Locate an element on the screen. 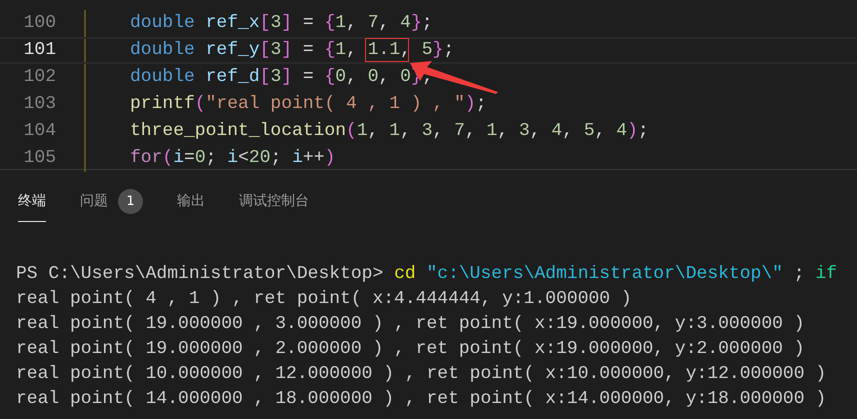 The image size is (857, 419). count-badge: 1 is located at coordinates (130, 201).